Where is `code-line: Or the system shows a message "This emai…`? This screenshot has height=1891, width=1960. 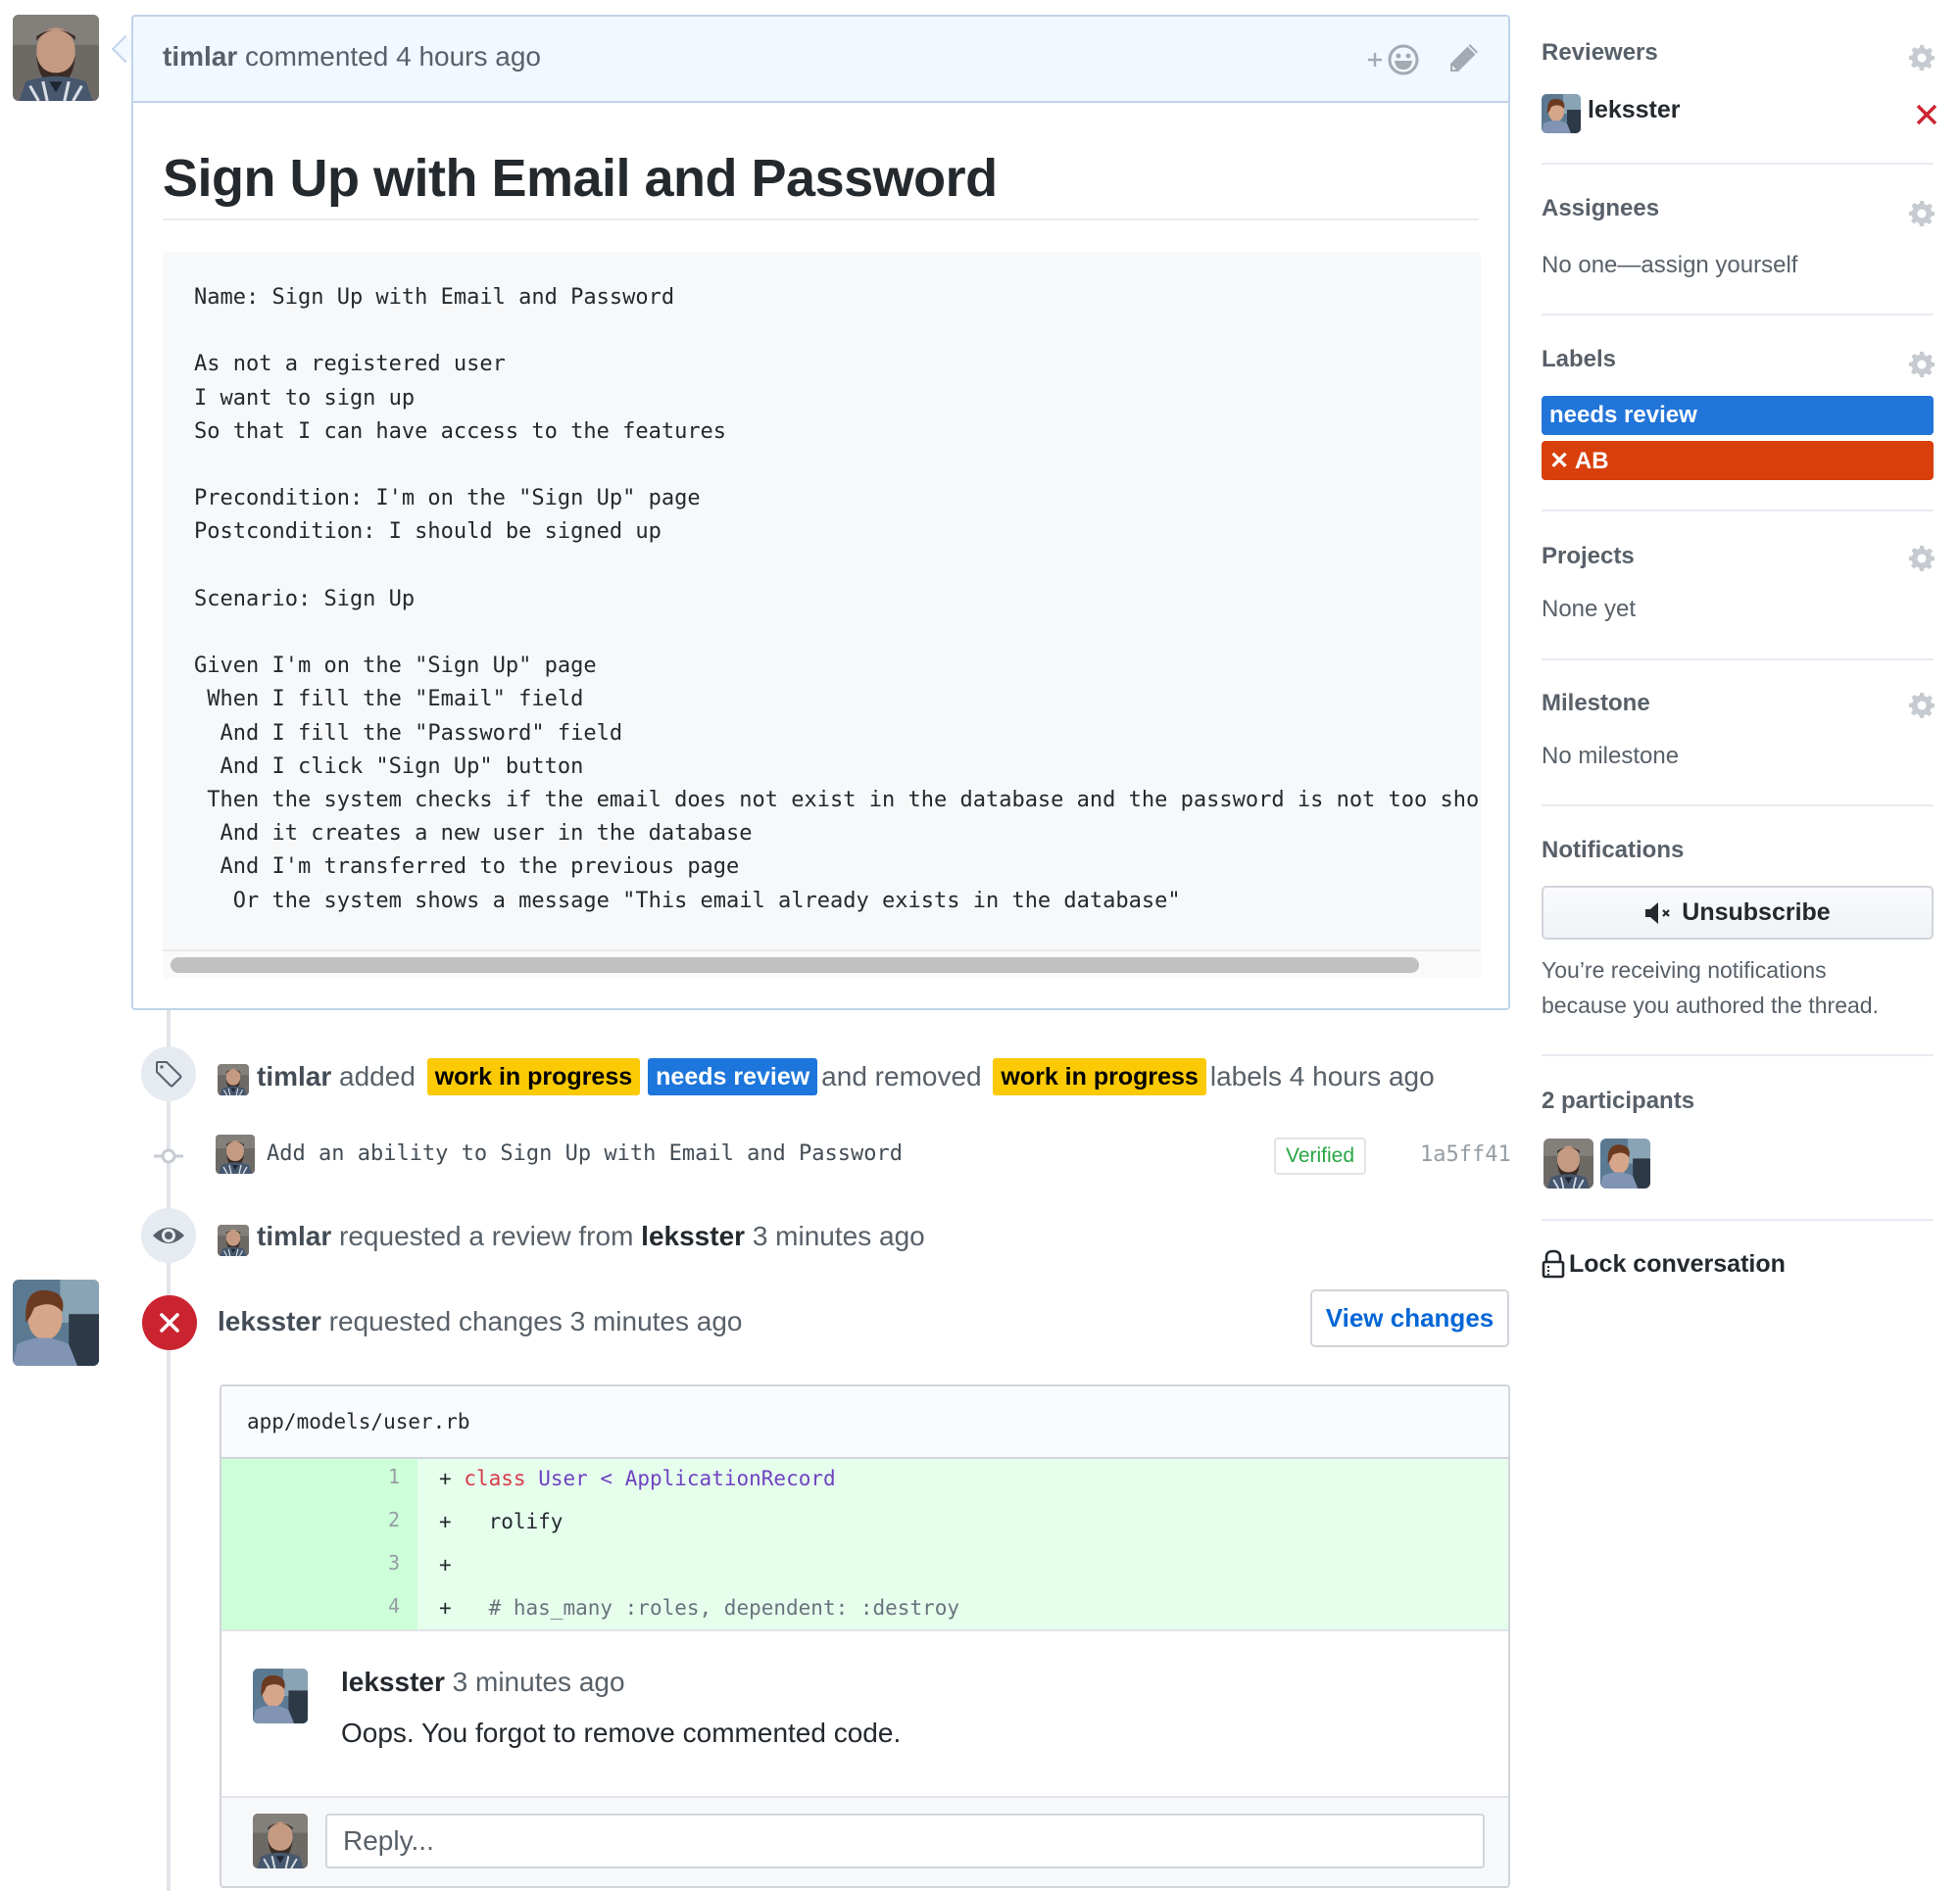 code-line: Or the system shows a message "This emai… is located at coordinates (687, 900).